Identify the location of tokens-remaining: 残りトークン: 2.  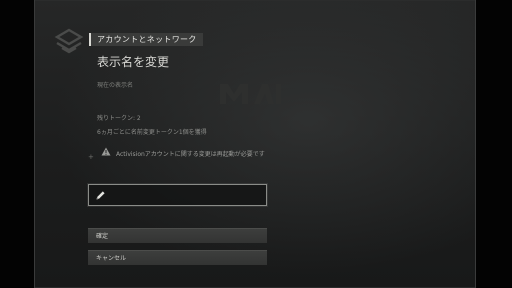
(119, 118).